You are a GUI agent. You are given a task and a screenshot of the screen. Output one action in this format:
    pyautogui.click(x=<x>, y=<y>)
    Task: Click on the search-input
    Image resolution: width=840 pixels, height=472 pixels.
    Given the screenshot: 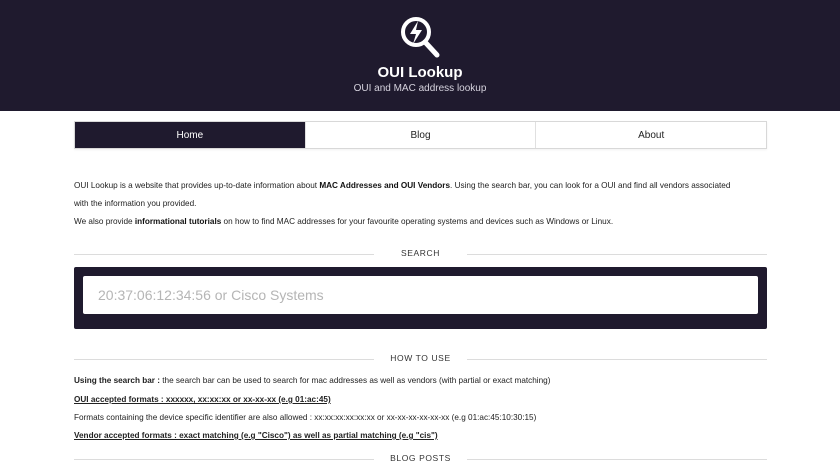 What is the action you would take?
    pyautogui.click(x=420, y=295)
    